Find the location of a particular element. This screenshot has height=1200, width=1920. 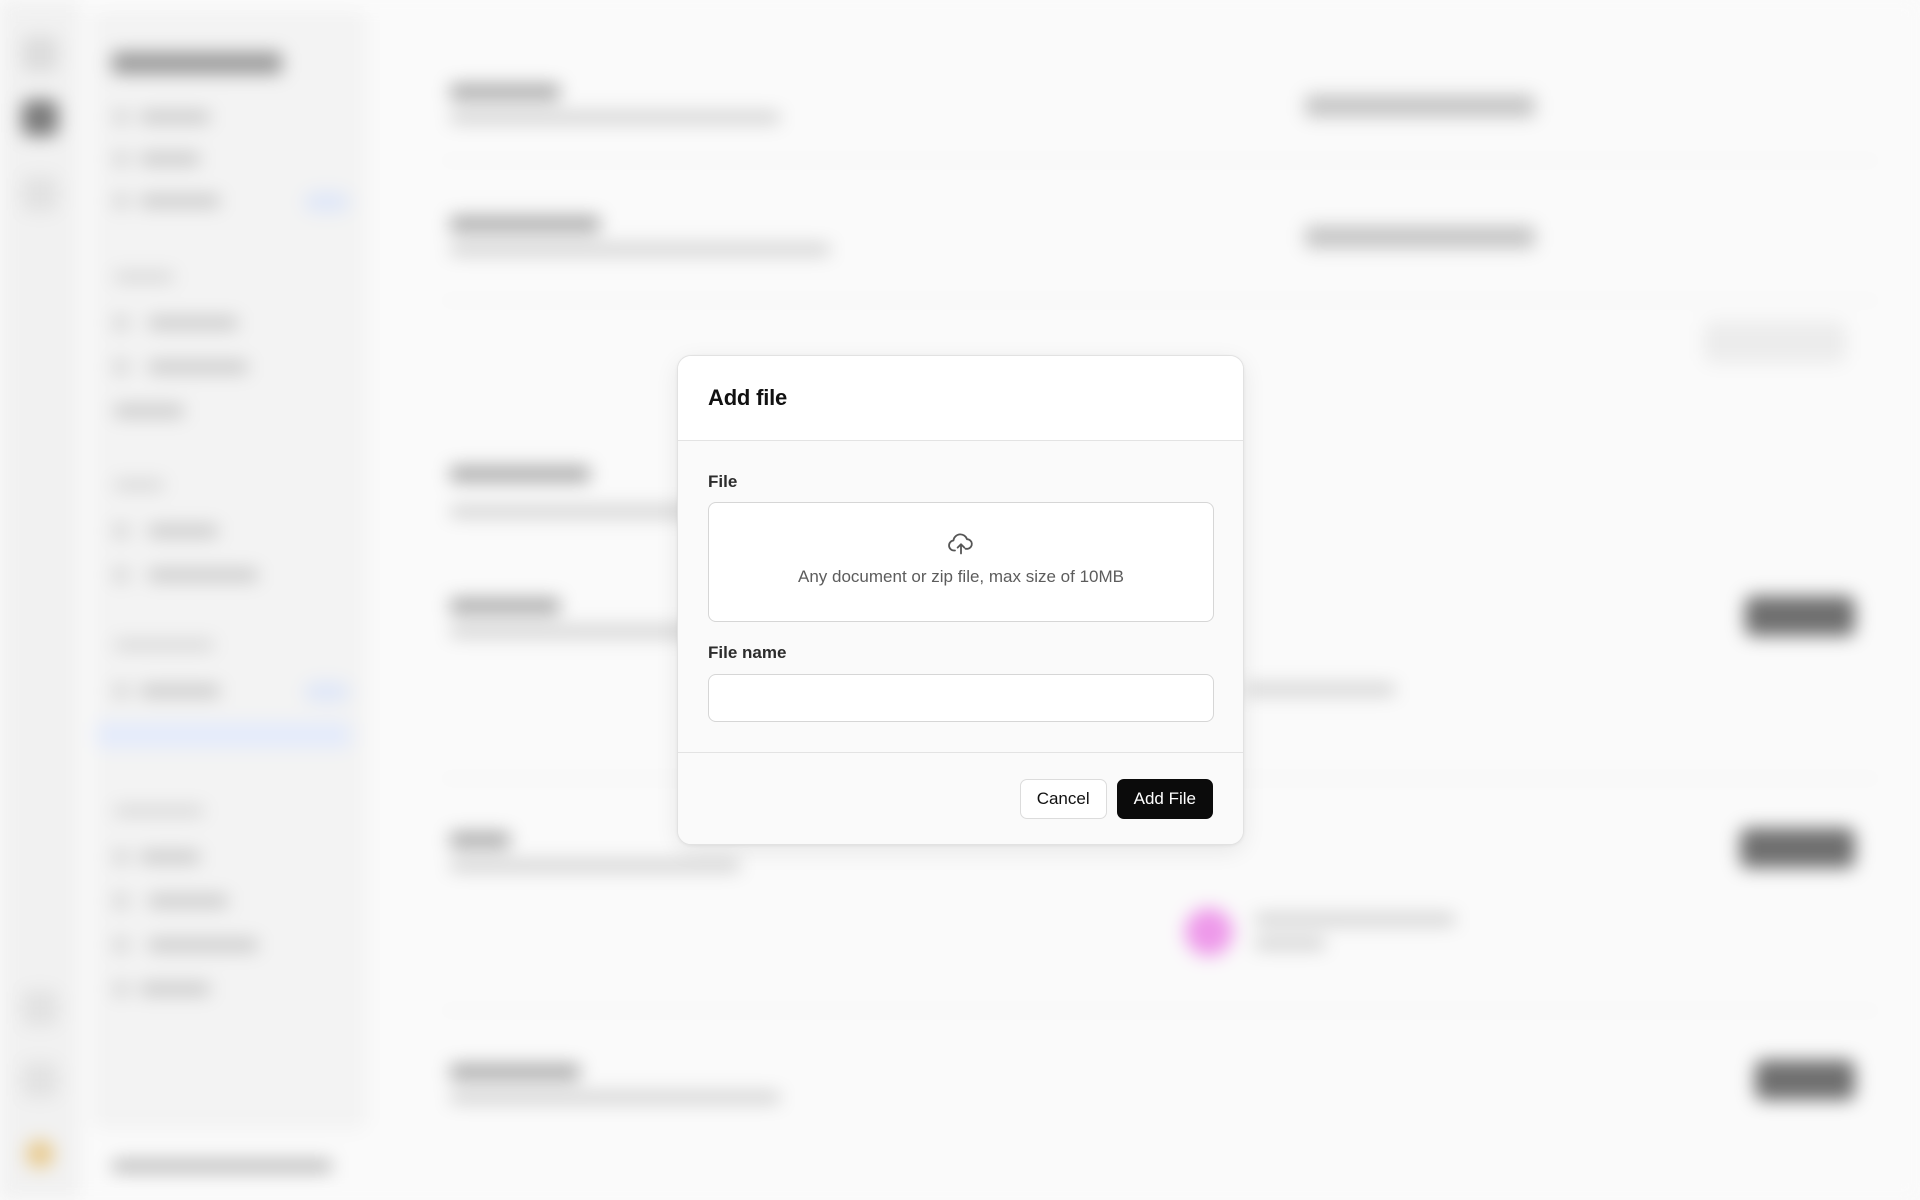

cloud-upload-icon is located at coordinates (960, 544).